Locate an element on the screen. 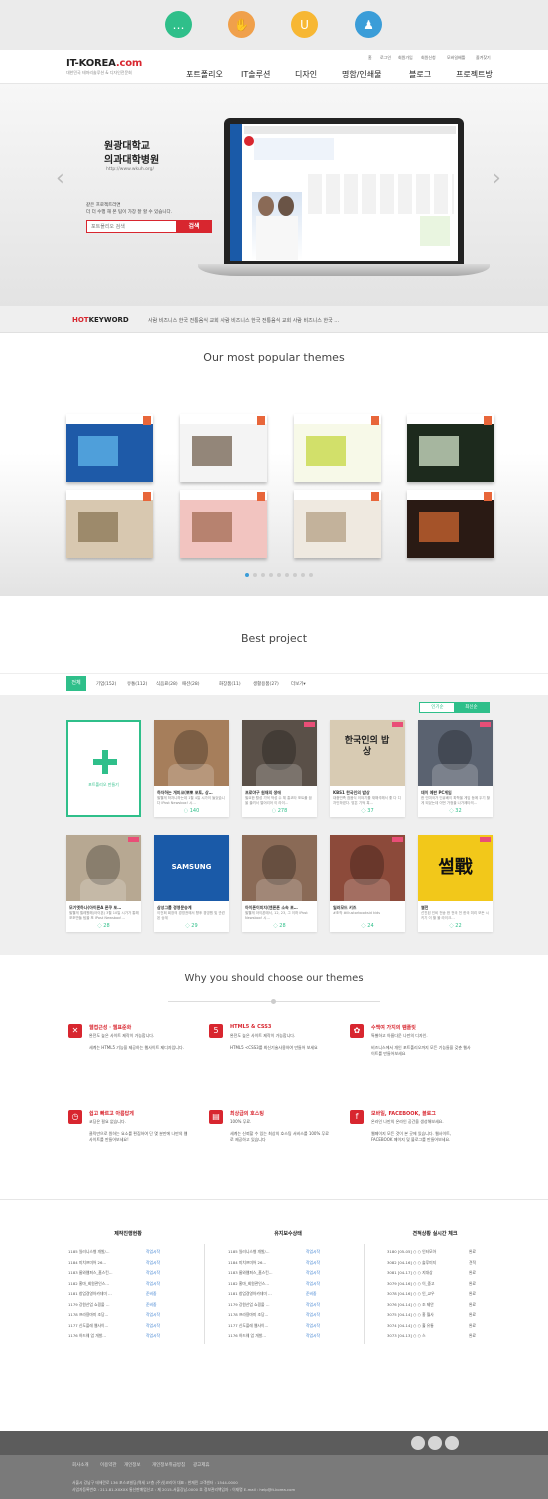 This screenshot has width=548, height=1499. sort-latest: 최신순 is located at coordinates (471, 707).